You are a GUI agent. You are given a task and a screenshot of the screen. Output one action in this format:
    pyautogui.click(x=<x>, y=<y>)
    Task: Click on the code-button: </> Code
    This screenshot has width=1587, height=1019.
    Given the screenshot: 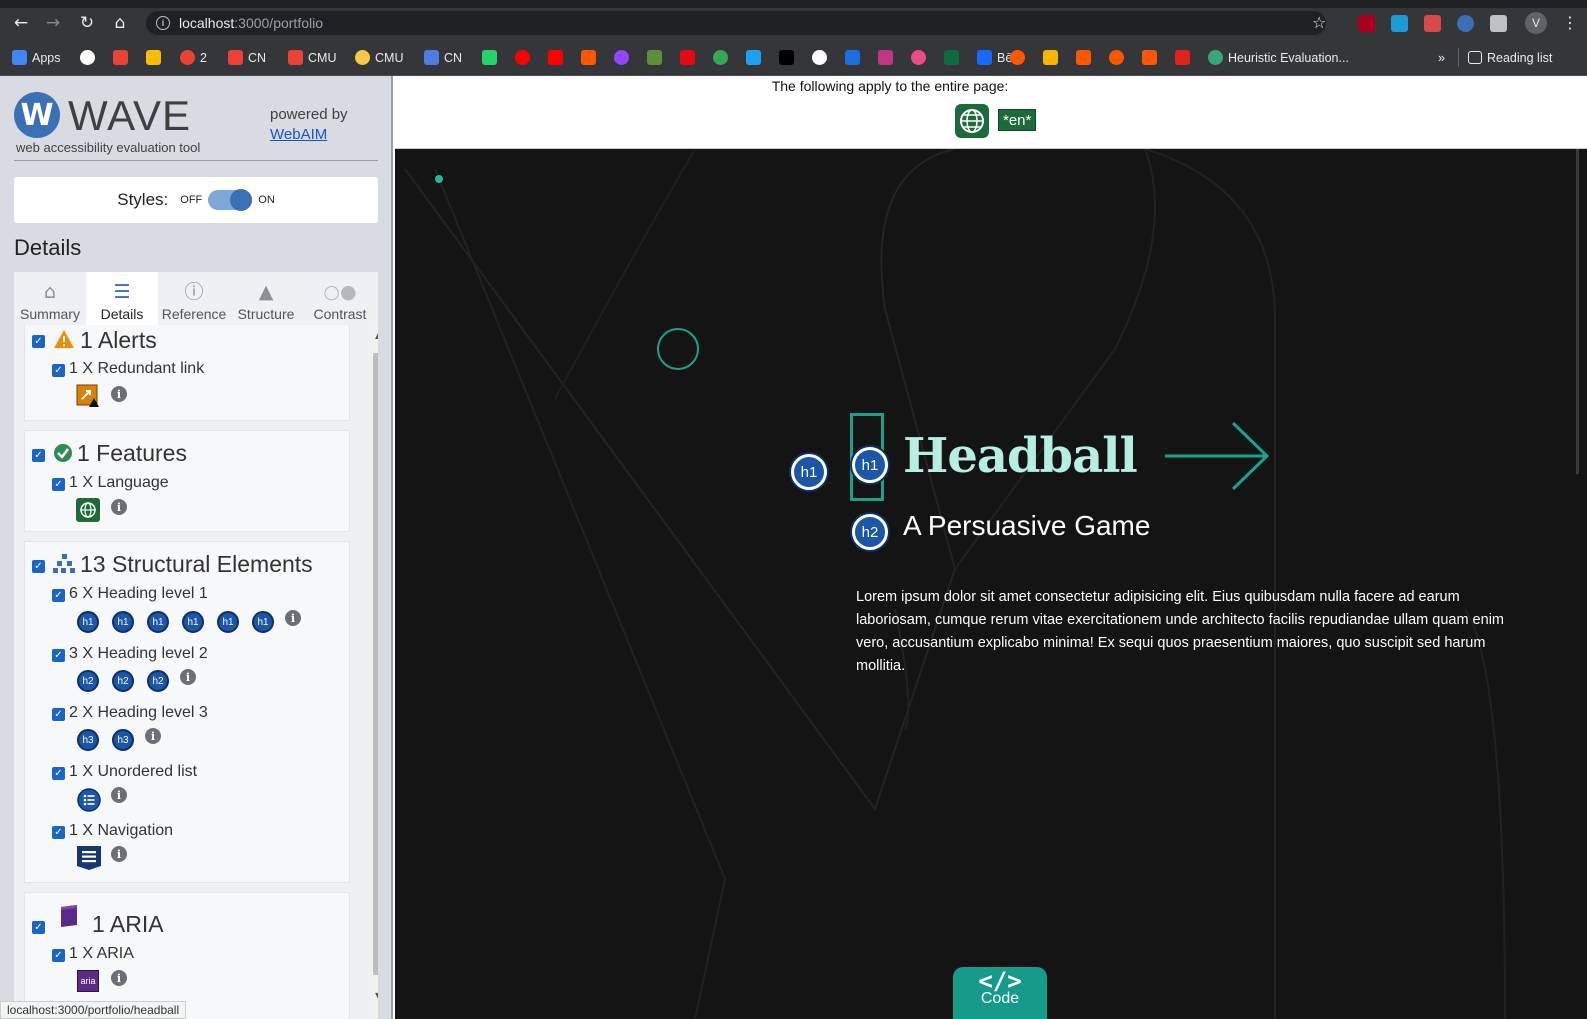 What is the action you would take?
    pyautogui.click(x=1000, y=993)
    